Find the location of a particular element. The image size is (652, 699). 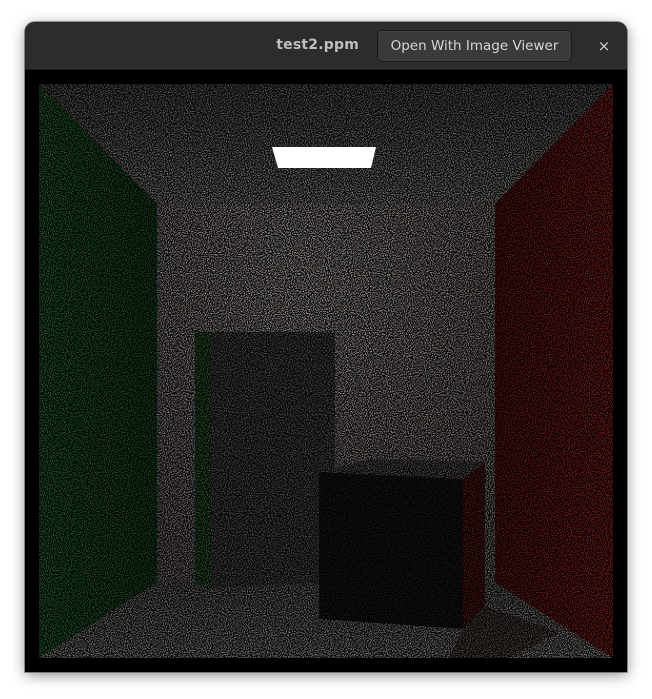

open-with-image-viewer-button: Open With Image Viewer is located at coordinates (474, 46).